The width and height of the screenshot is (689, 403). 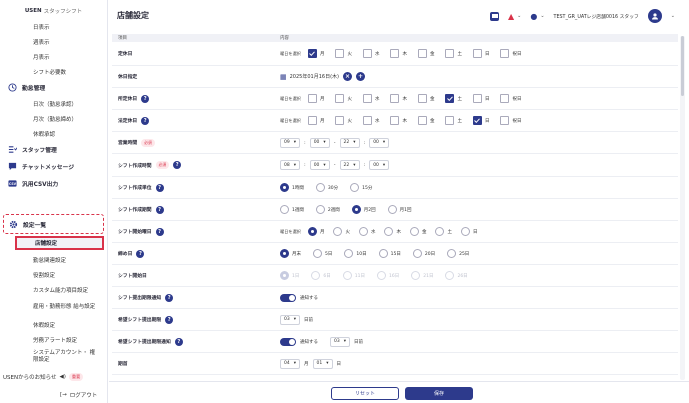 I want to click on radio-sat: 土, so click(x=443, y=231).